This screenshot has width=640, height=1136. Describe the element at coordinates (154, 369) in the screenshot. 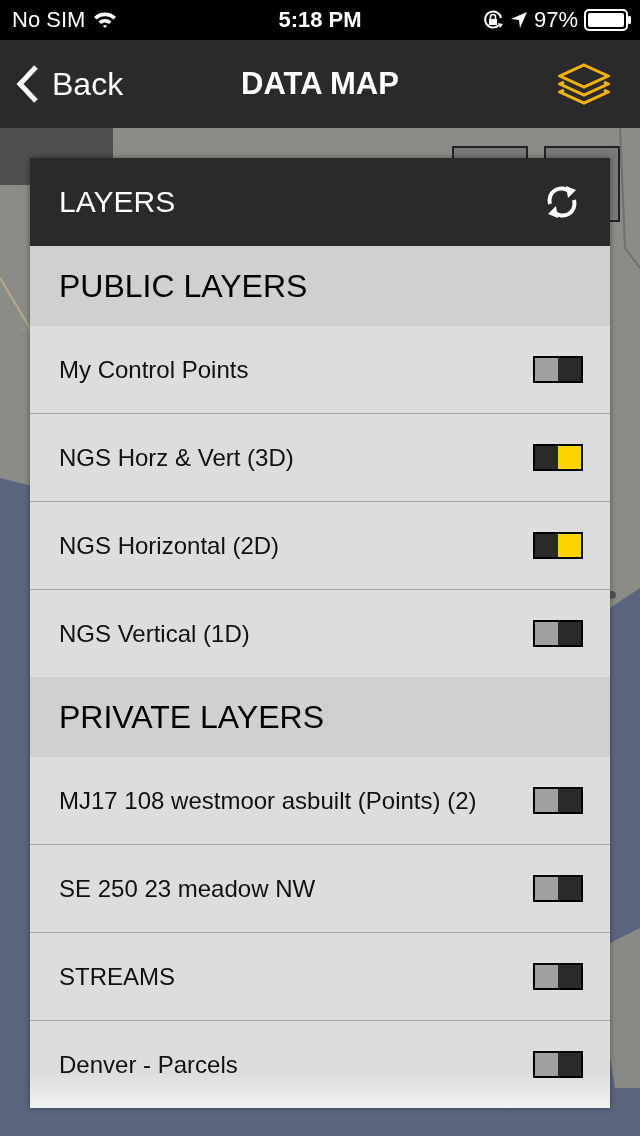

I see `layer-name: My Control Points` at that location.